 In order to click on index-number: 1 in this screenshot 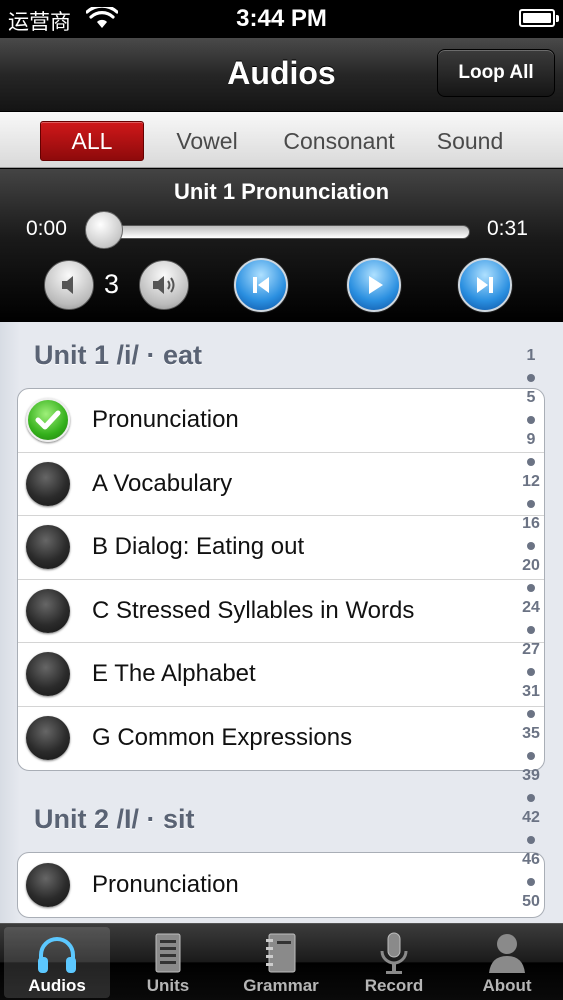, I will do `click(531, 356)`.